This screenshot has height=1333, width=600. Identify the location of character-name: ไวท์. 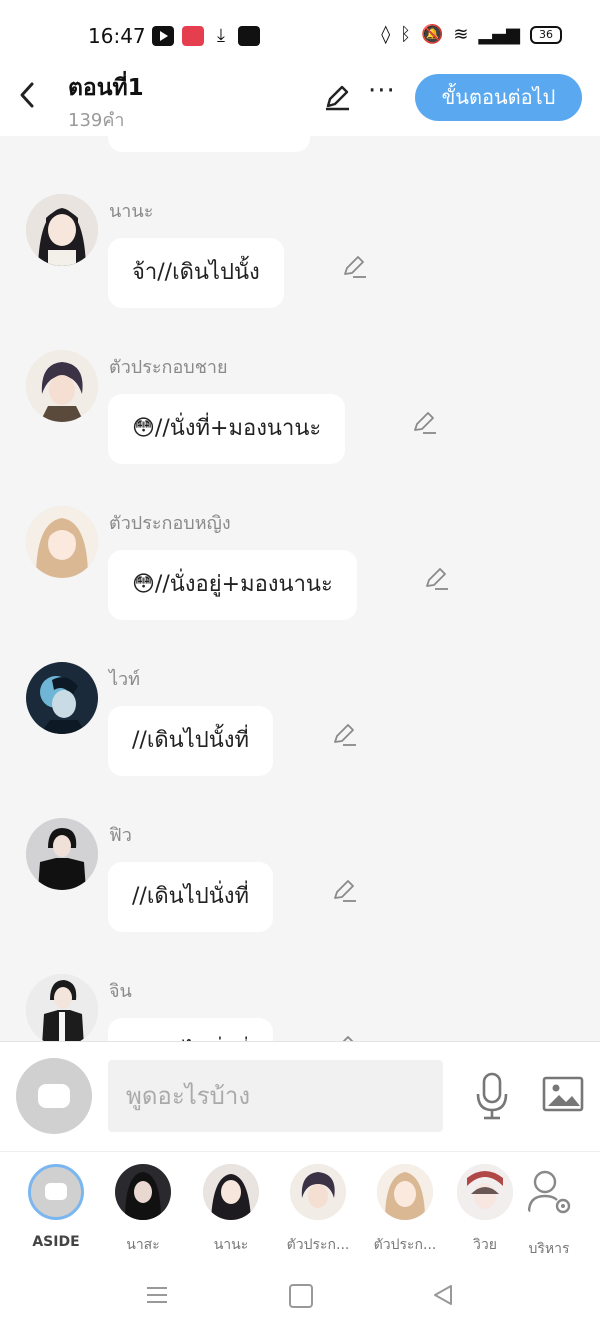
(125, 679).